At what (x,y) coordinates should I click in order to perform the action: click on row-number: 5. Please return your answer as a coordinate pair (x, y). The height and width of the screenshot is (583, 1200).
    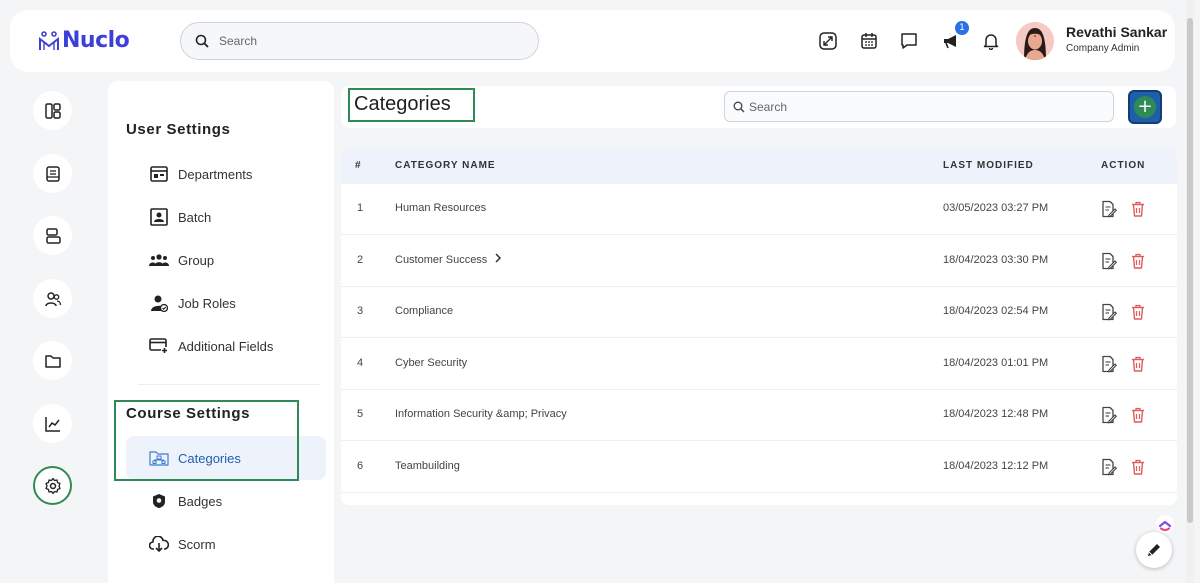
    Looking at the image, I should click on (360, 414).